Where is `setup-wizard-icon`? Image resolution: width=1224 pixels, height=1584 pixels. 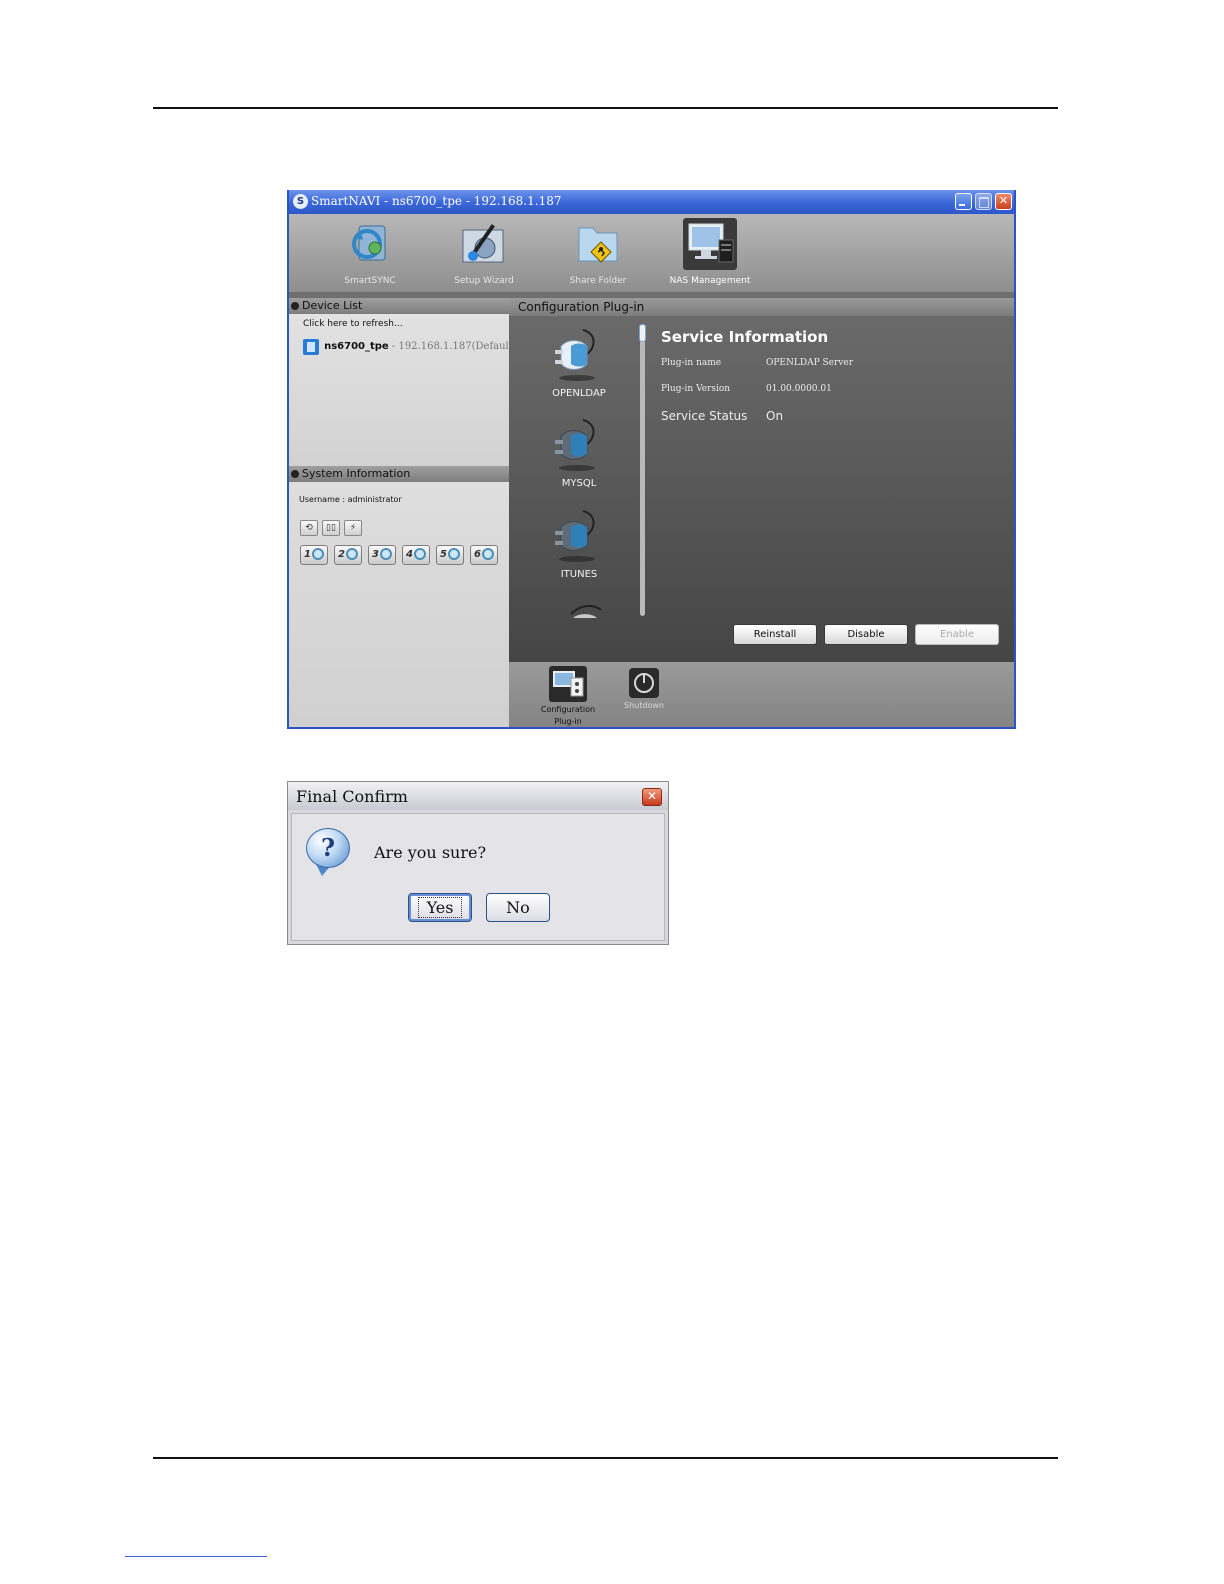 setup-wizard-icon is located at coordinates (484, 244).